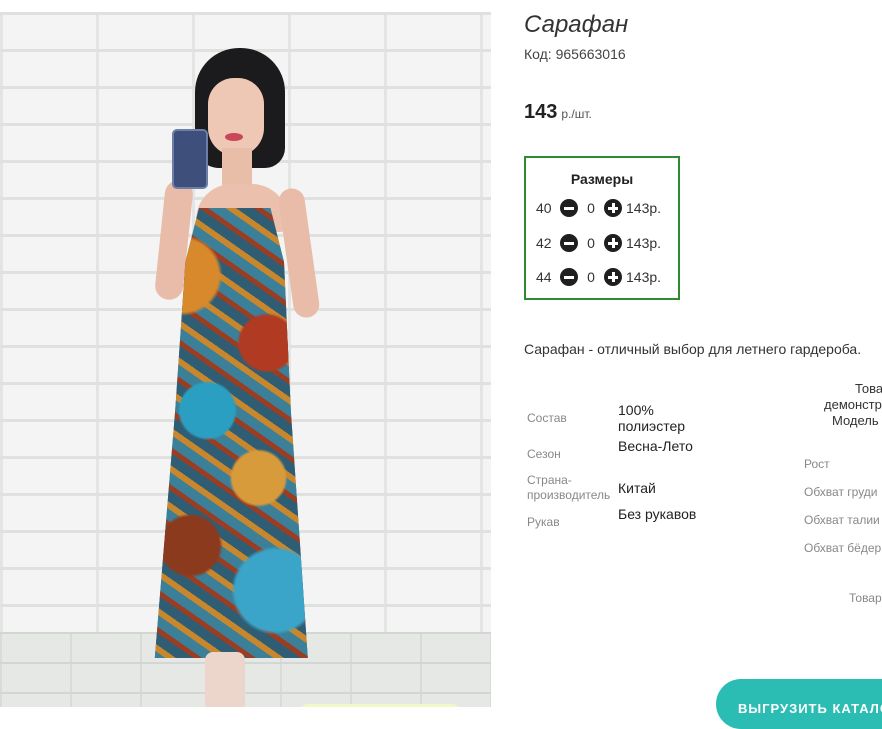 This screenshot has width=882, height=729. Describe the element at coordinates (575, 54) in the screenshot. I see `product-code: Код: 965663016` at that location.